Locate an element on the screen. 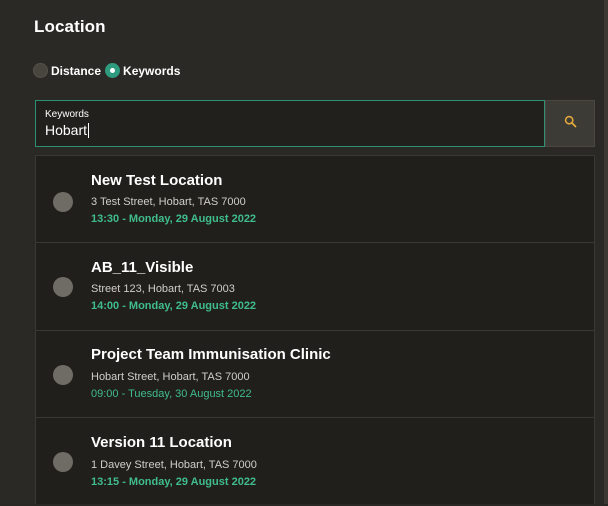  location-name: AB_11_Visible is located at coordinates (142, 267).